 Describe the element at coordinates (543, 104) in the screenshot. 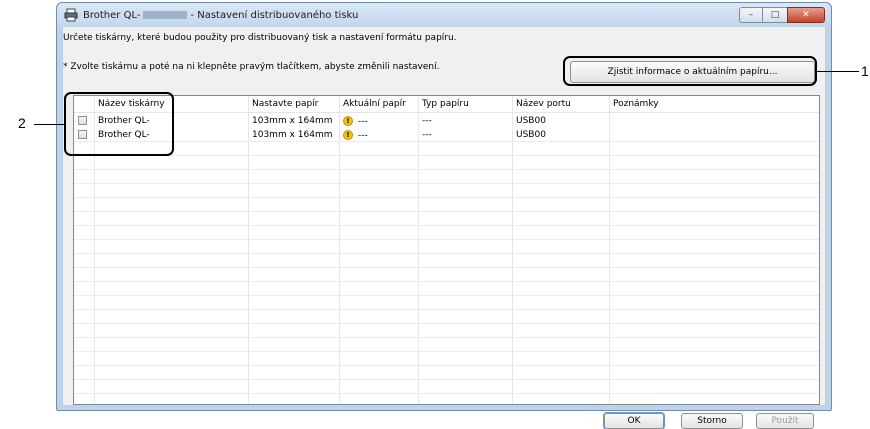

I see `column-header-port: Název portu` at that location.